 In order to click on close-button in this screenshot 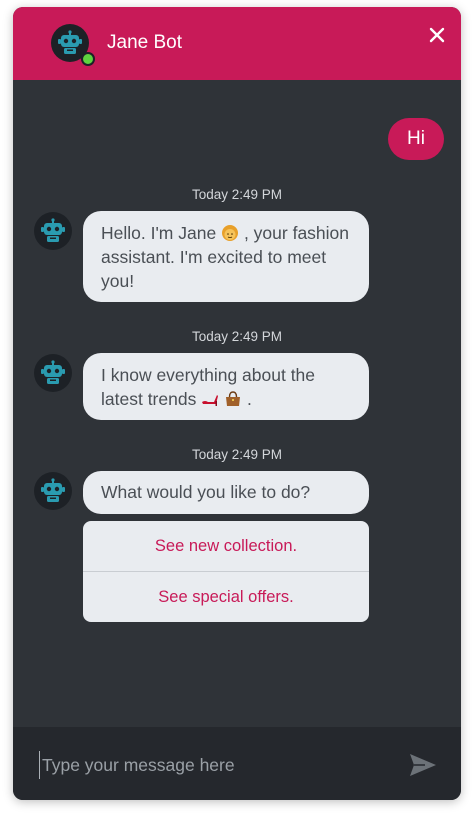, I will do `click(437, 35)`.